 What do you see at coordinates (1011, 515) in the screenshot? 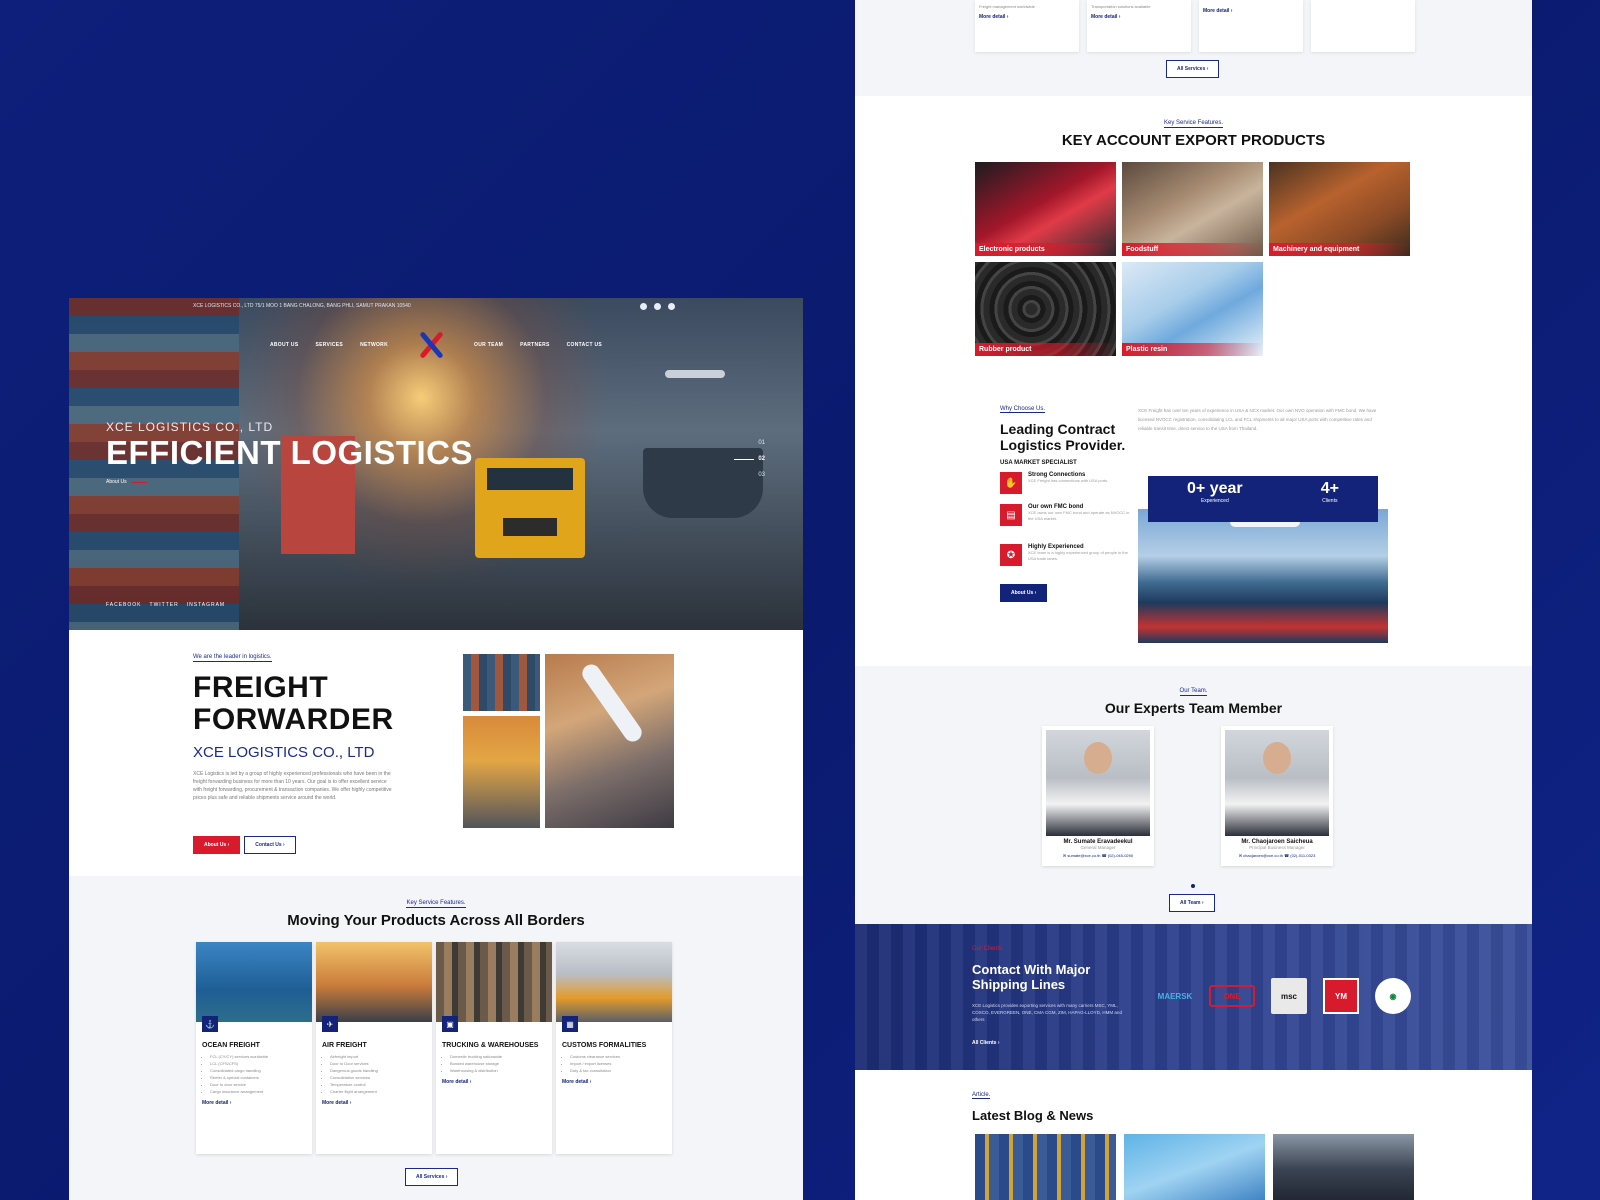
I see `document-icon: ▤` at bounding box center [1011, 515].